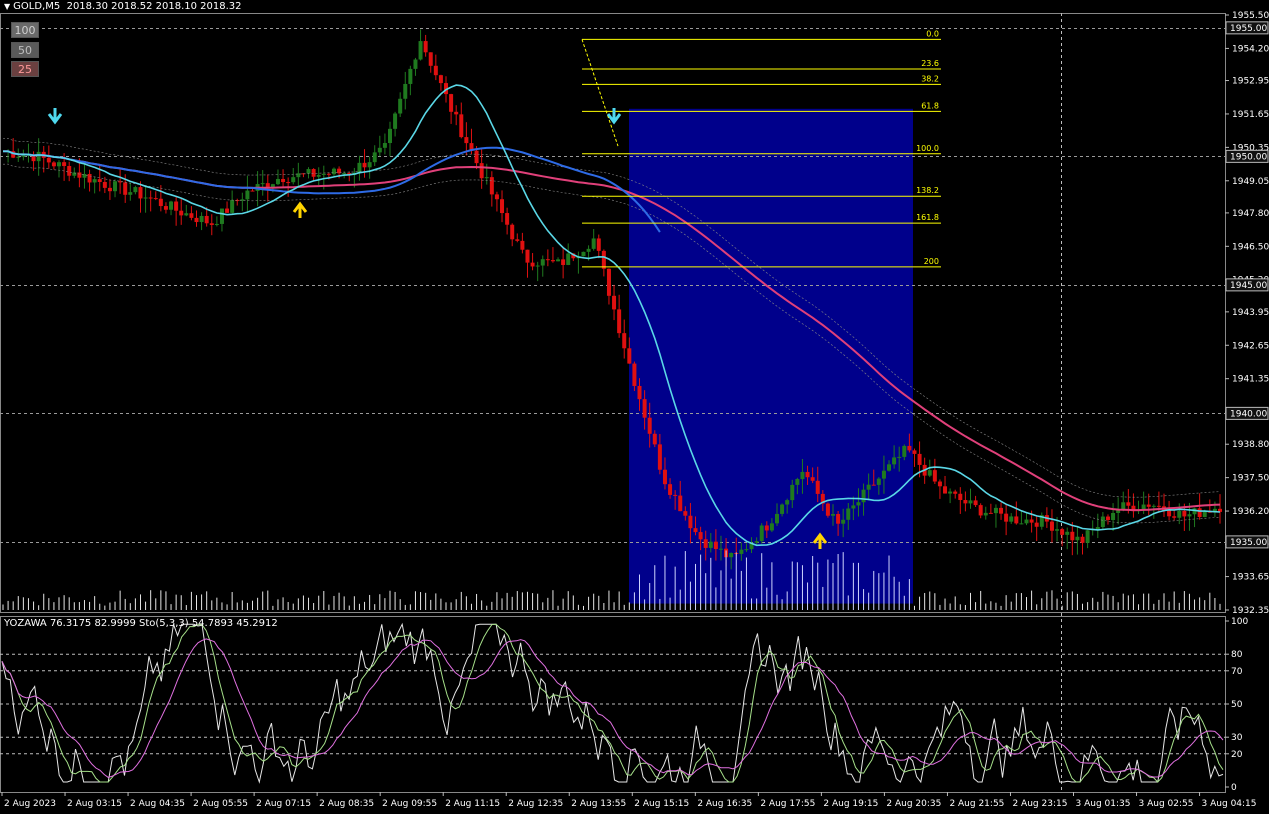  What do you see at coordinates (1250, 380) in the screenshot?
I see `price-tick-label: 1941.35` at bounding box center [1250, 380].